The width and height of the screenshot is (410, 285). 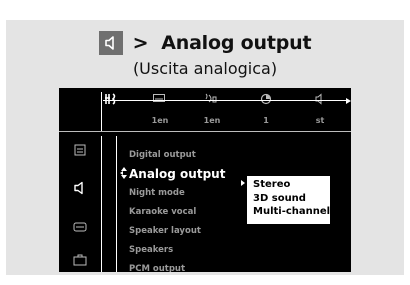 I want to click on menu-item-speakers: Speakers, so click(x=189, y=250).